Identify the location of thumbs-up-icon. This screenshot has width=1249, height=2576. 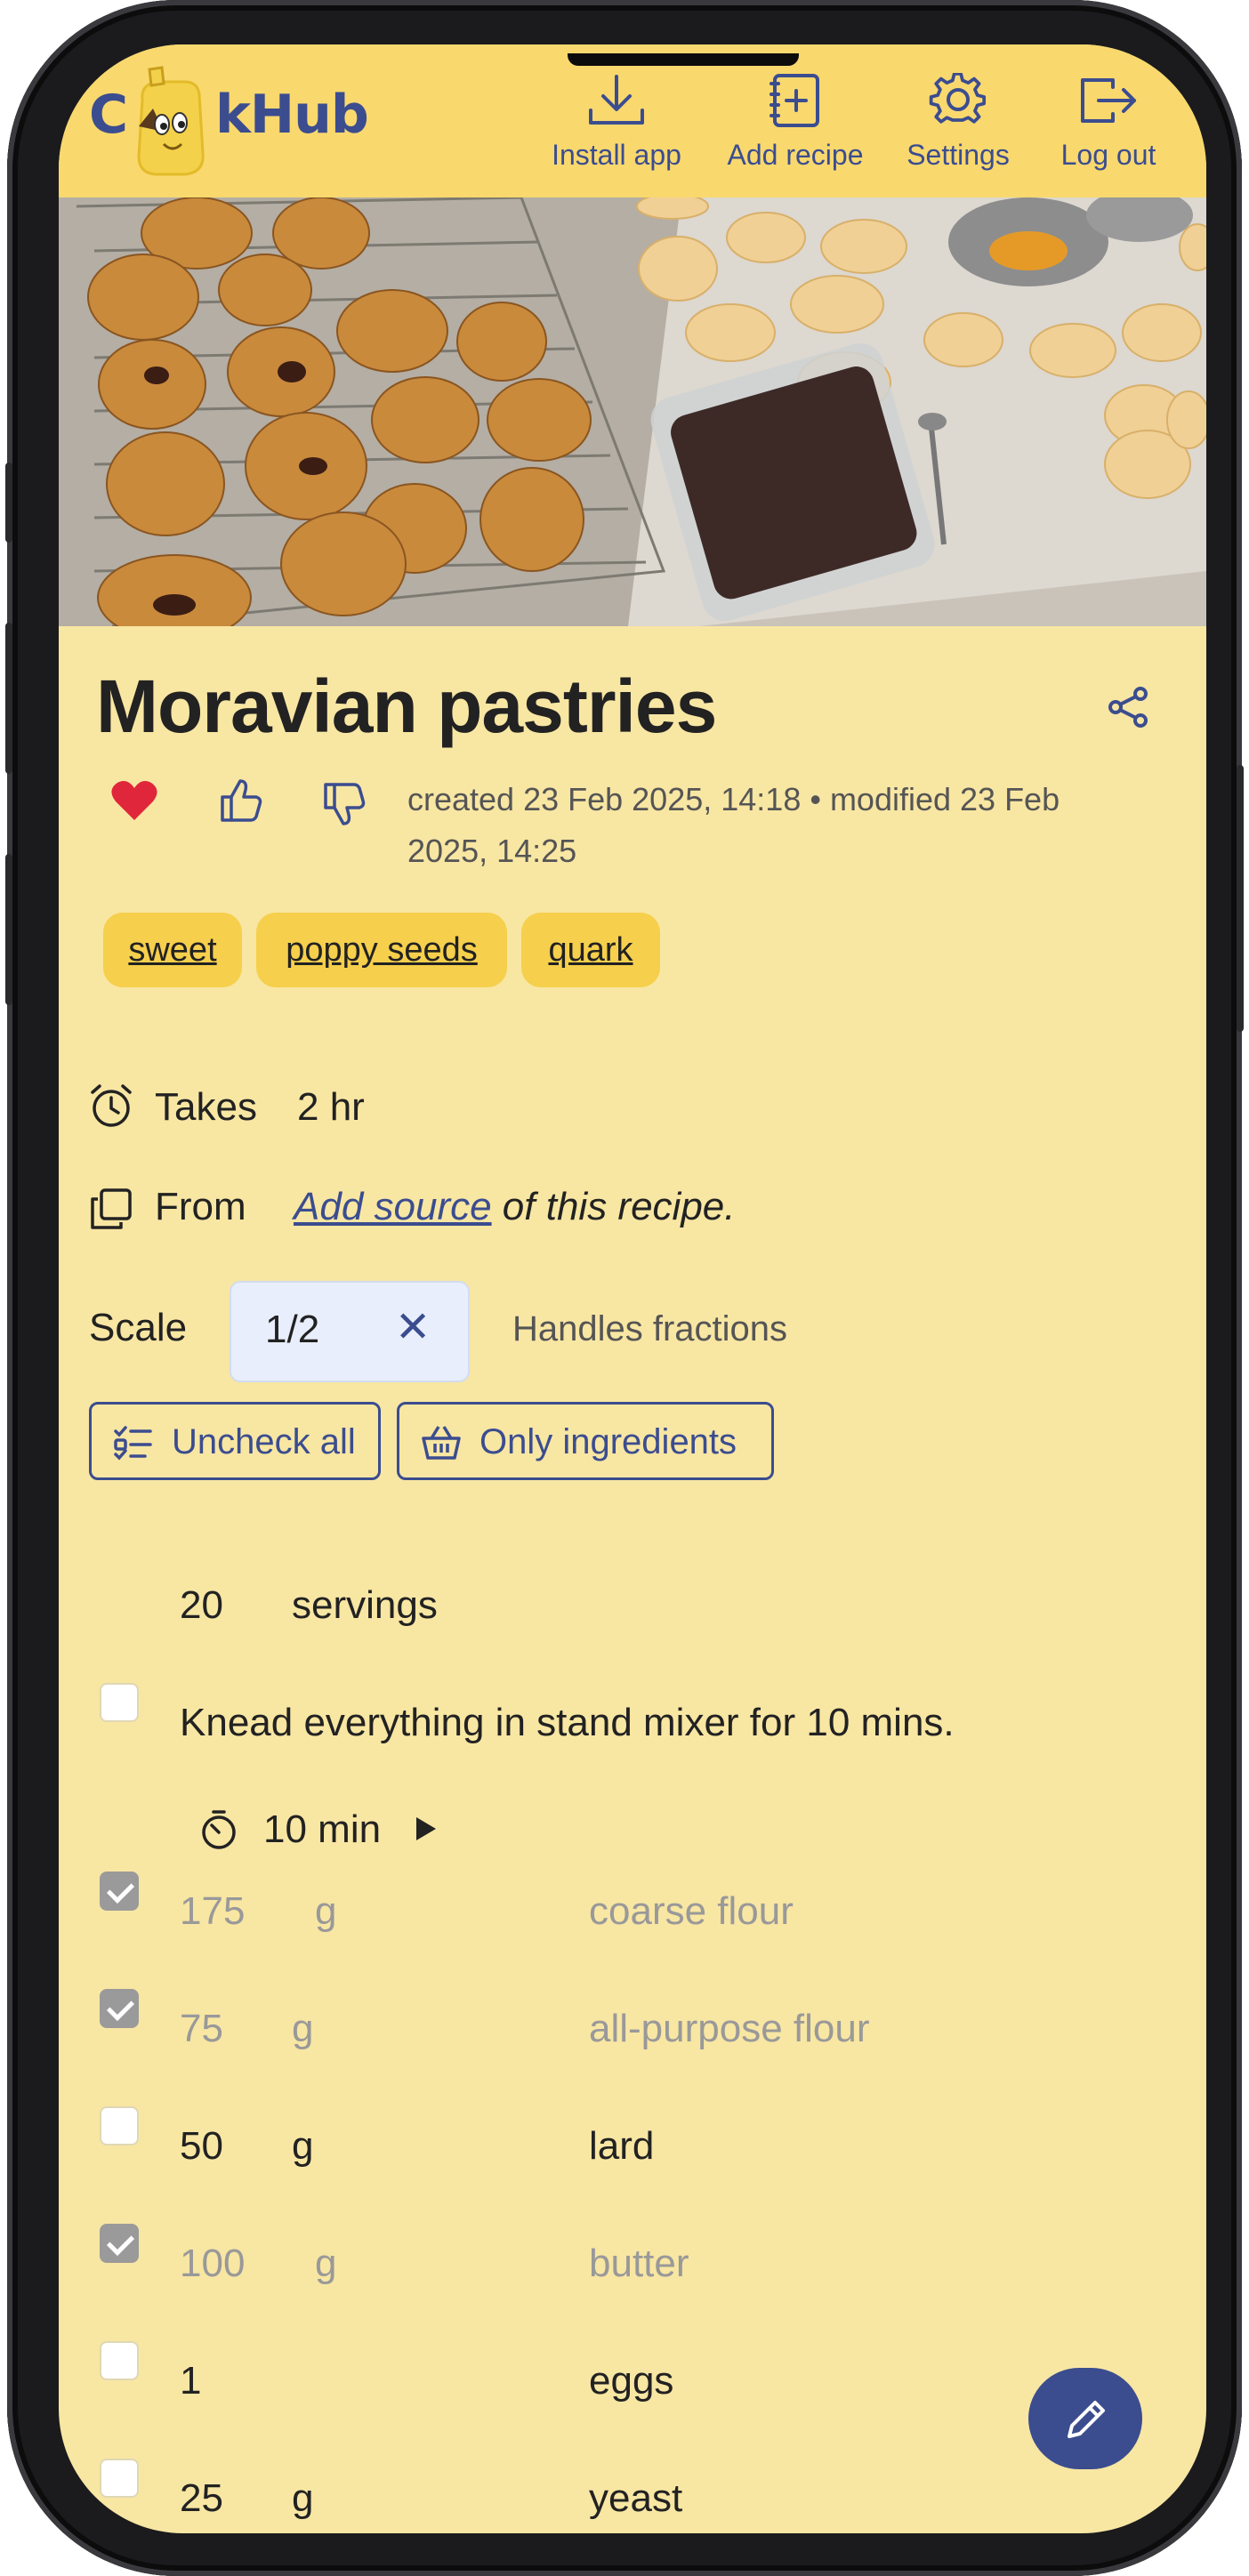
(241, 800).